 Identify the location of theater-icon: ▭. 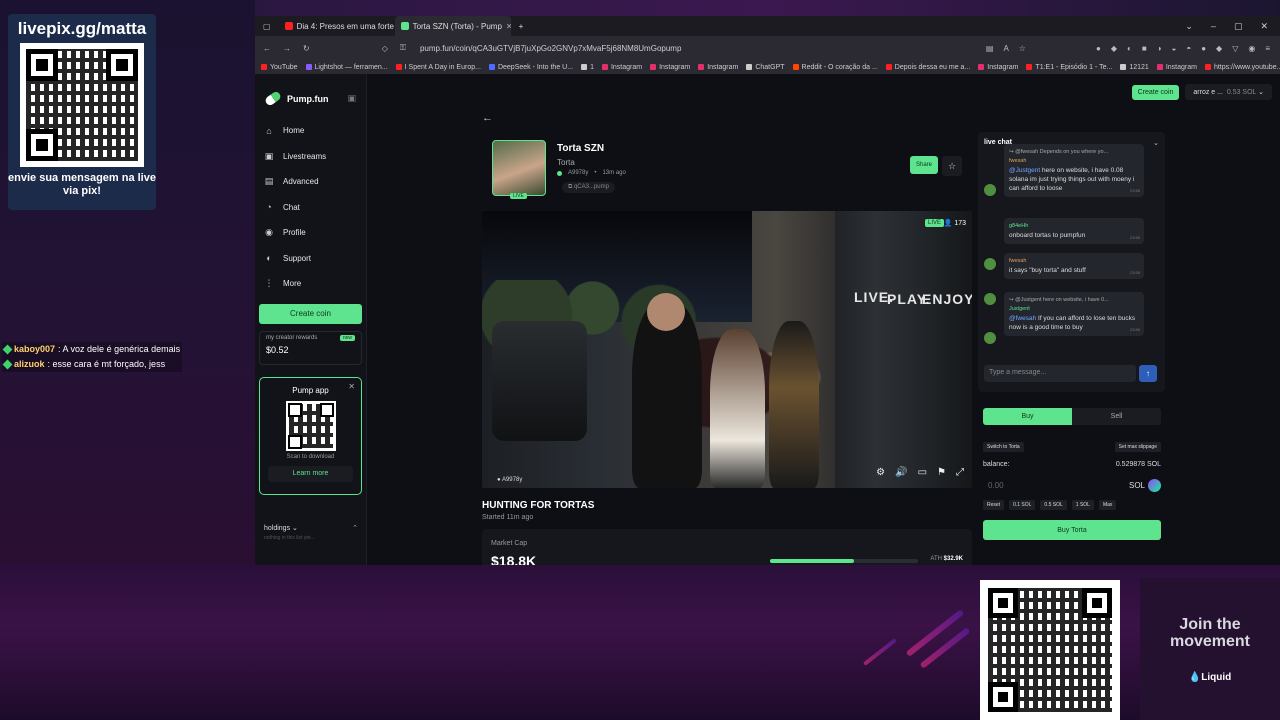
(922, 472).